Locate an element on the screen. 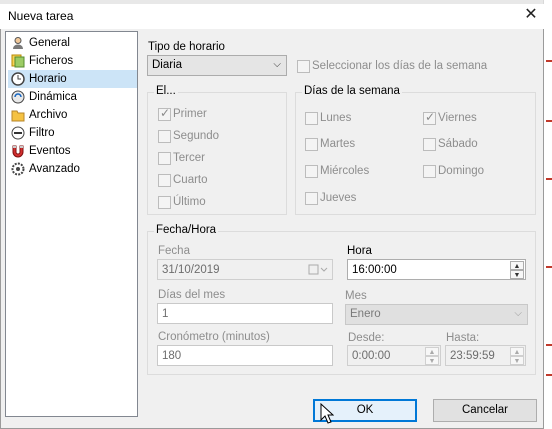 The width and height of the screenshot is (552, 429). day-lunes-label: Lunes is located at coordinates (336, 118).